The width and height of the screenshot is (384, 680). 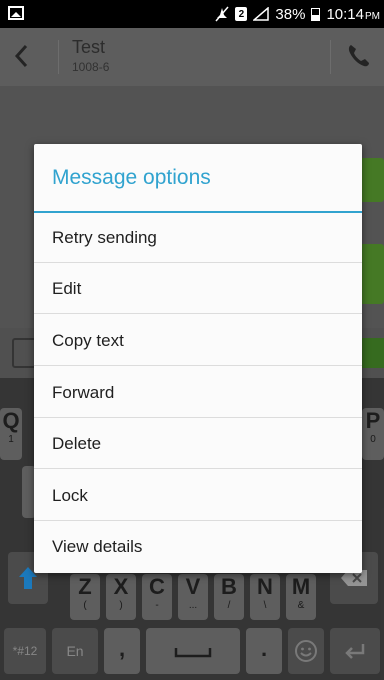 I want to click on option-delete: Delete, so click(x=198, y=444).